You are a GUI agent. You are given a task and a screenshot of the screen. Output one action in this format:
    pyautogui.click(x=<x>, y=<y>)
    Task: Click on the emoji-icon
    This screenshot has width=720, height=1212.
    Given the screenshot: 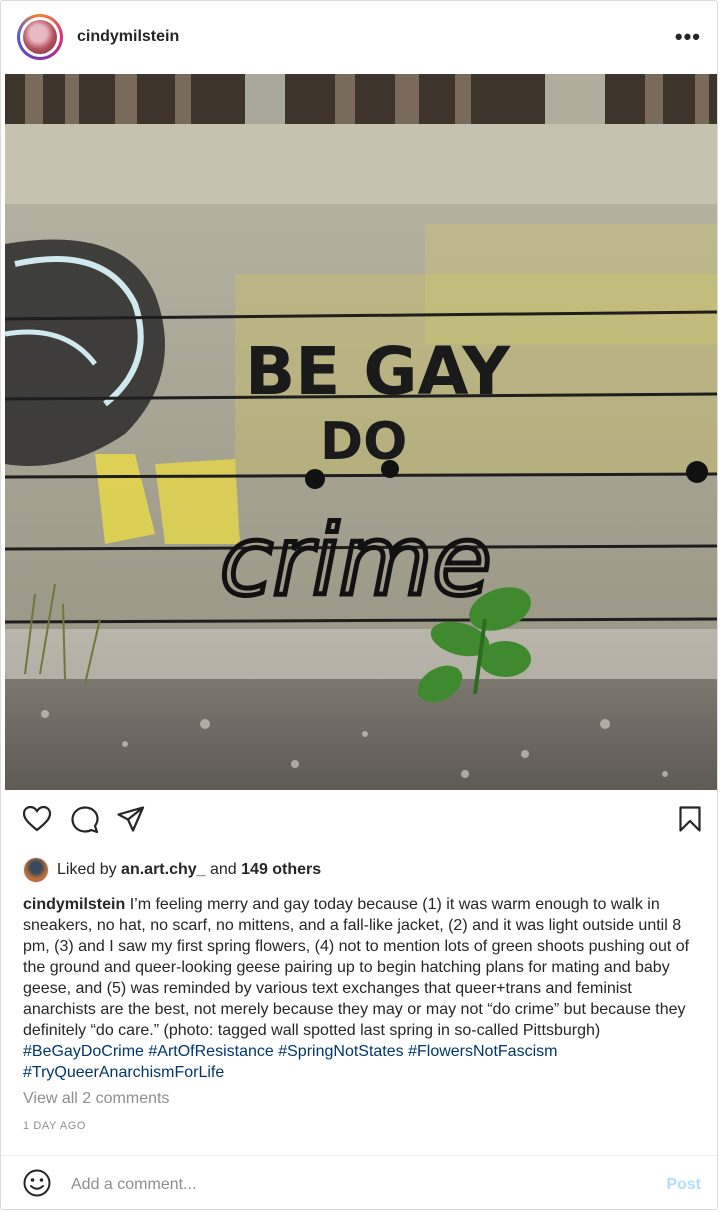 What is the action you would take?
    pyautogui.click(x=37, y=1185)
    